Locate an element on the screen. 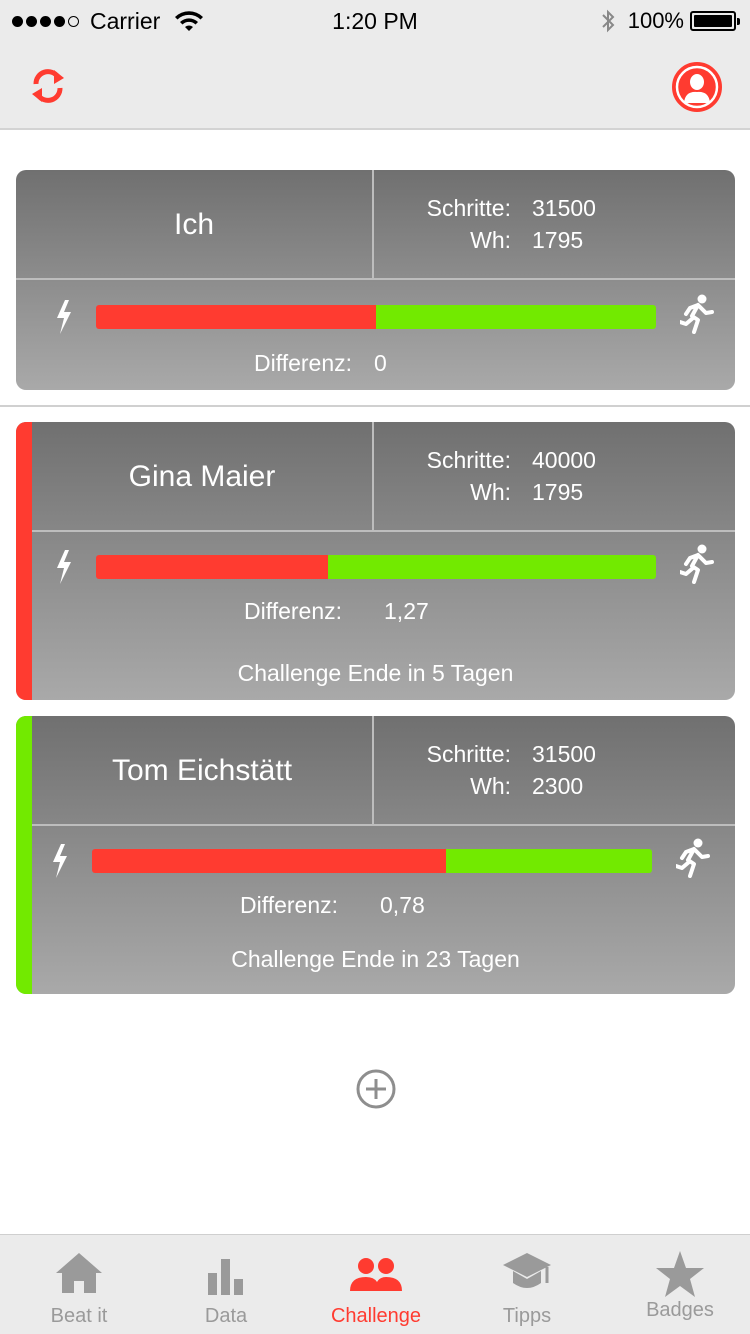  difference-value: 0,78 is located at coordinates (402, 905).